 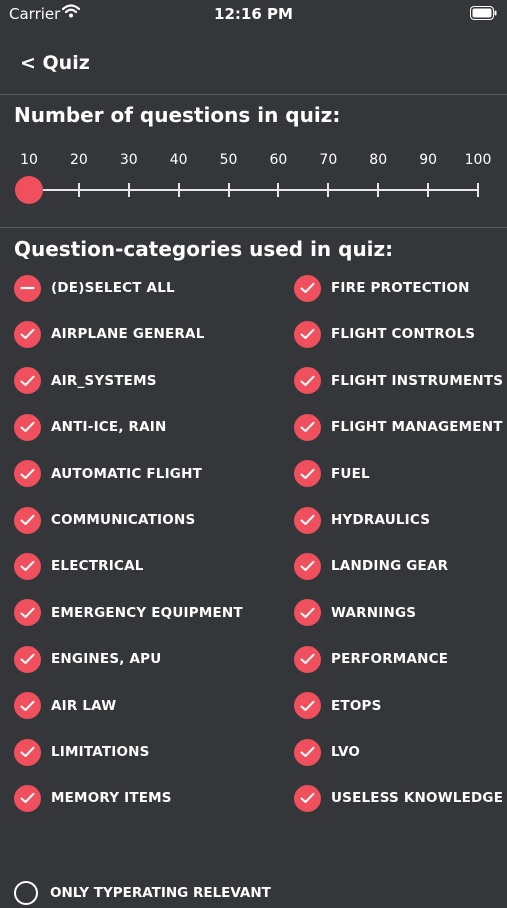 I want to click on category-checkbox: PERFORMANCE, so click(x=371, y=659).